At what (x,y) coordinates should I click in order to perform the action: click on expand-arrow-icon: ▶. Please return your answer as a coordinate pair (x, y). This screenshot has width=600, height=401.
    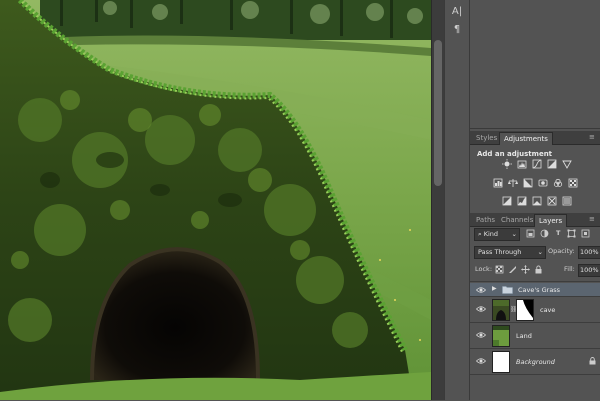
    Looking at the image, I should click on (494, 288).